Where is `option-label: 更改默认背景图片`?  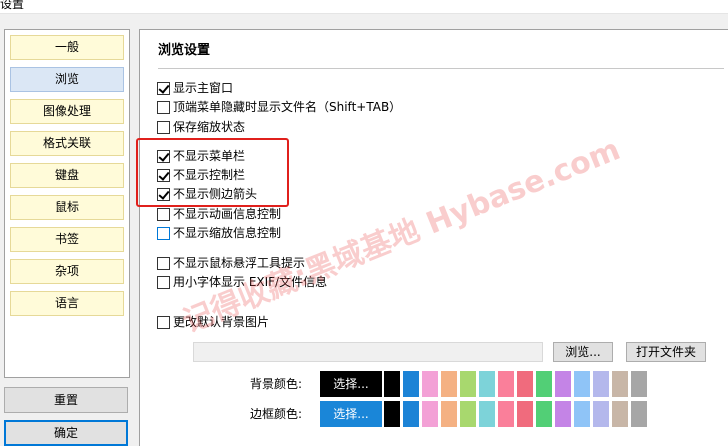 option-label: 更改默认背景图片 is located at coordinates (221, 322).